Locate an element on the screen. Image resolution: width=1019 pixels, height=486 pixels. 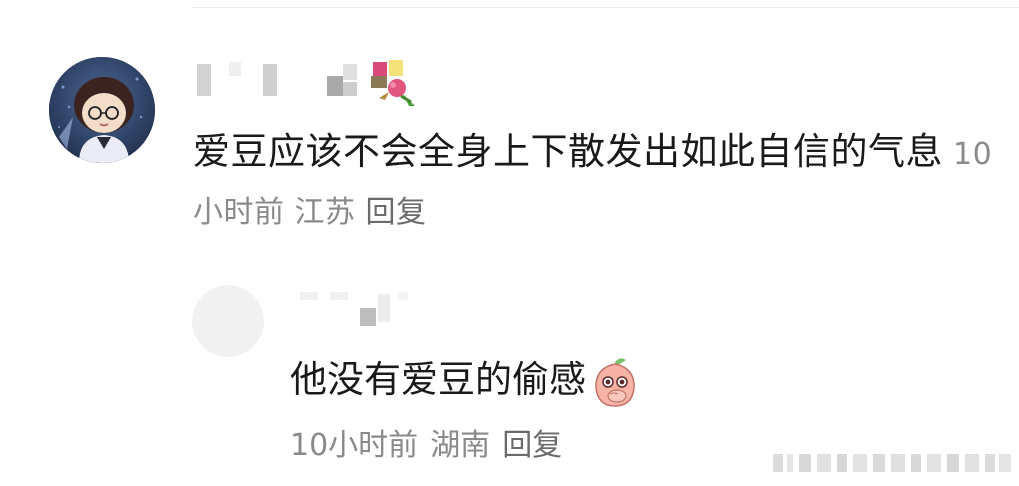
watermark is located at coordinates (892, 463).